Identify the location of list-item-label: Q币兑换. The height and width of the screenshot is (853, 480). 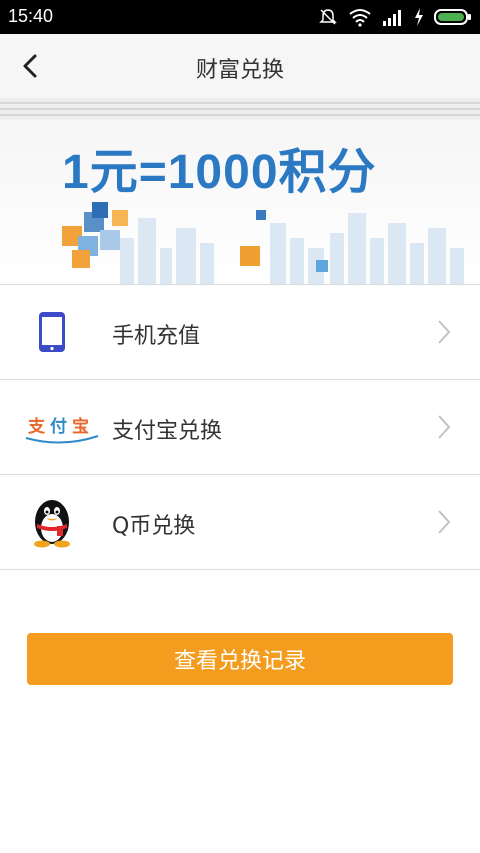
(154, 526).